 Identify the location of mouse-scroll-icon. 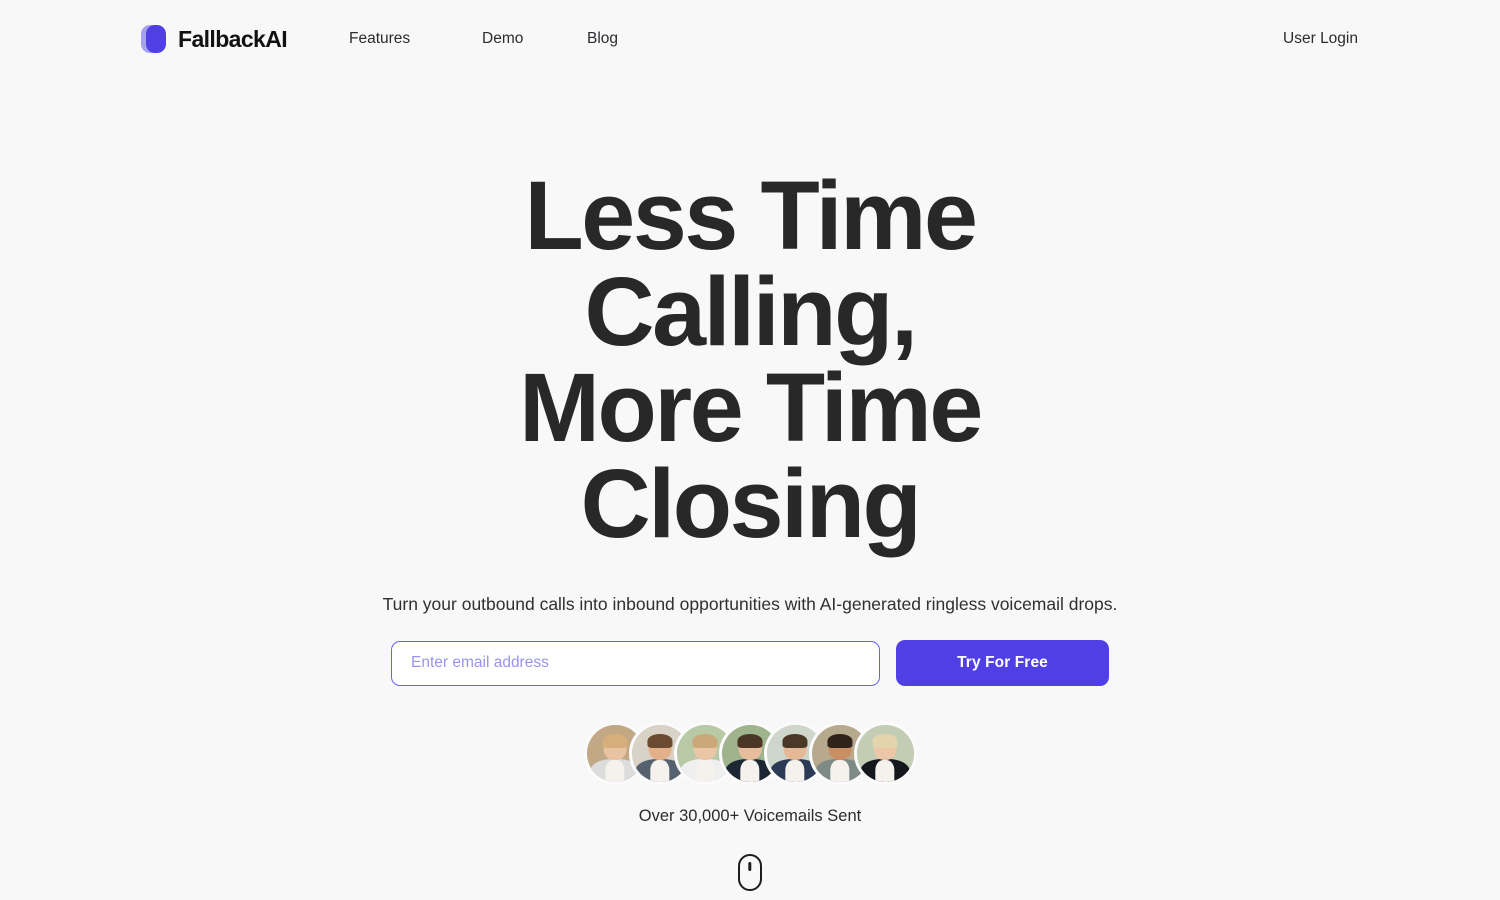
(750, 872).